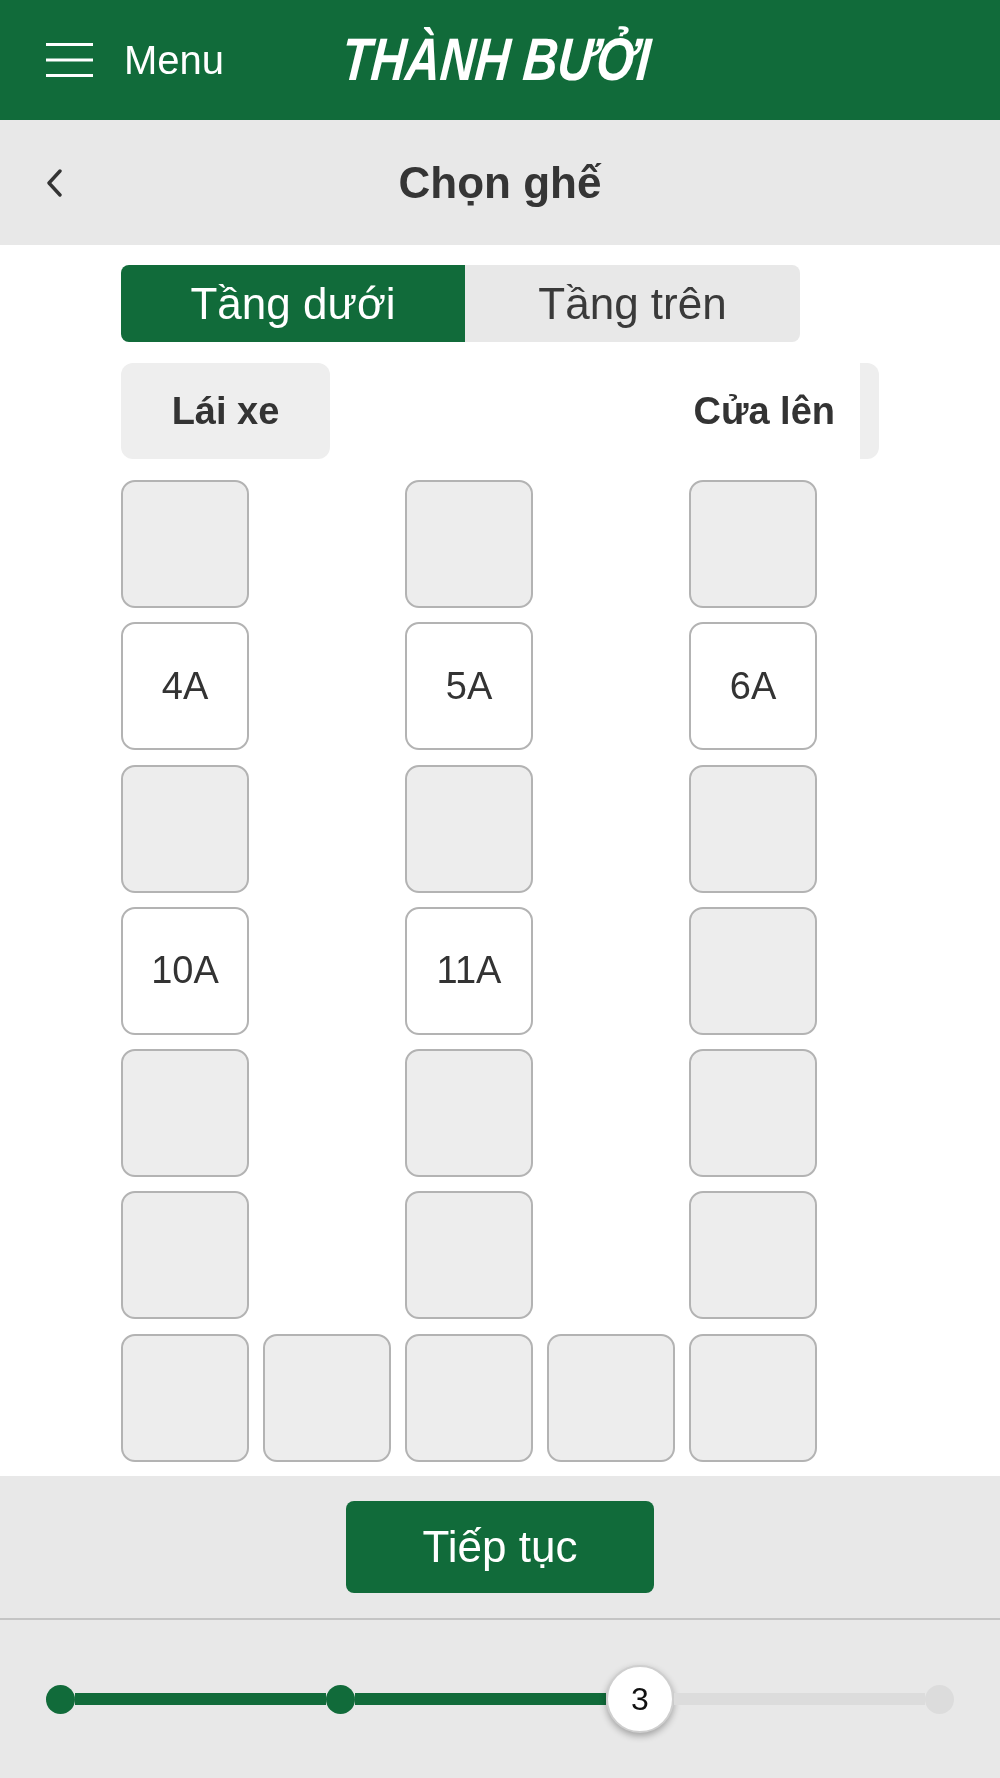  I want to click on seat: 4A, so click(185, 686).